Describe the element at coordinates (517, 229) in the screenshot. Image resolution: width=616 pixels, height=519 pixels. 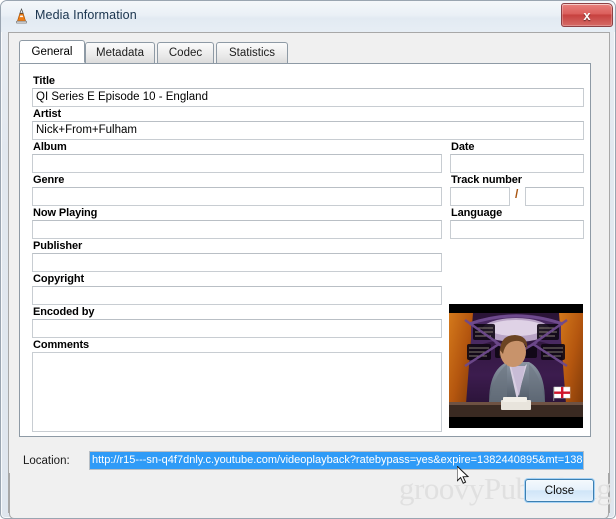
I see `language-input` at that location.